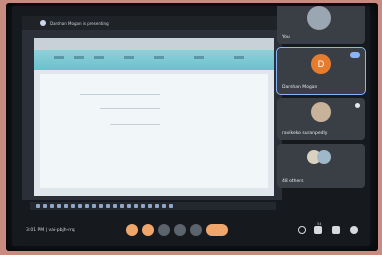 The image size is (382, 255). I want to click on captions-icon, so click(164, 230).